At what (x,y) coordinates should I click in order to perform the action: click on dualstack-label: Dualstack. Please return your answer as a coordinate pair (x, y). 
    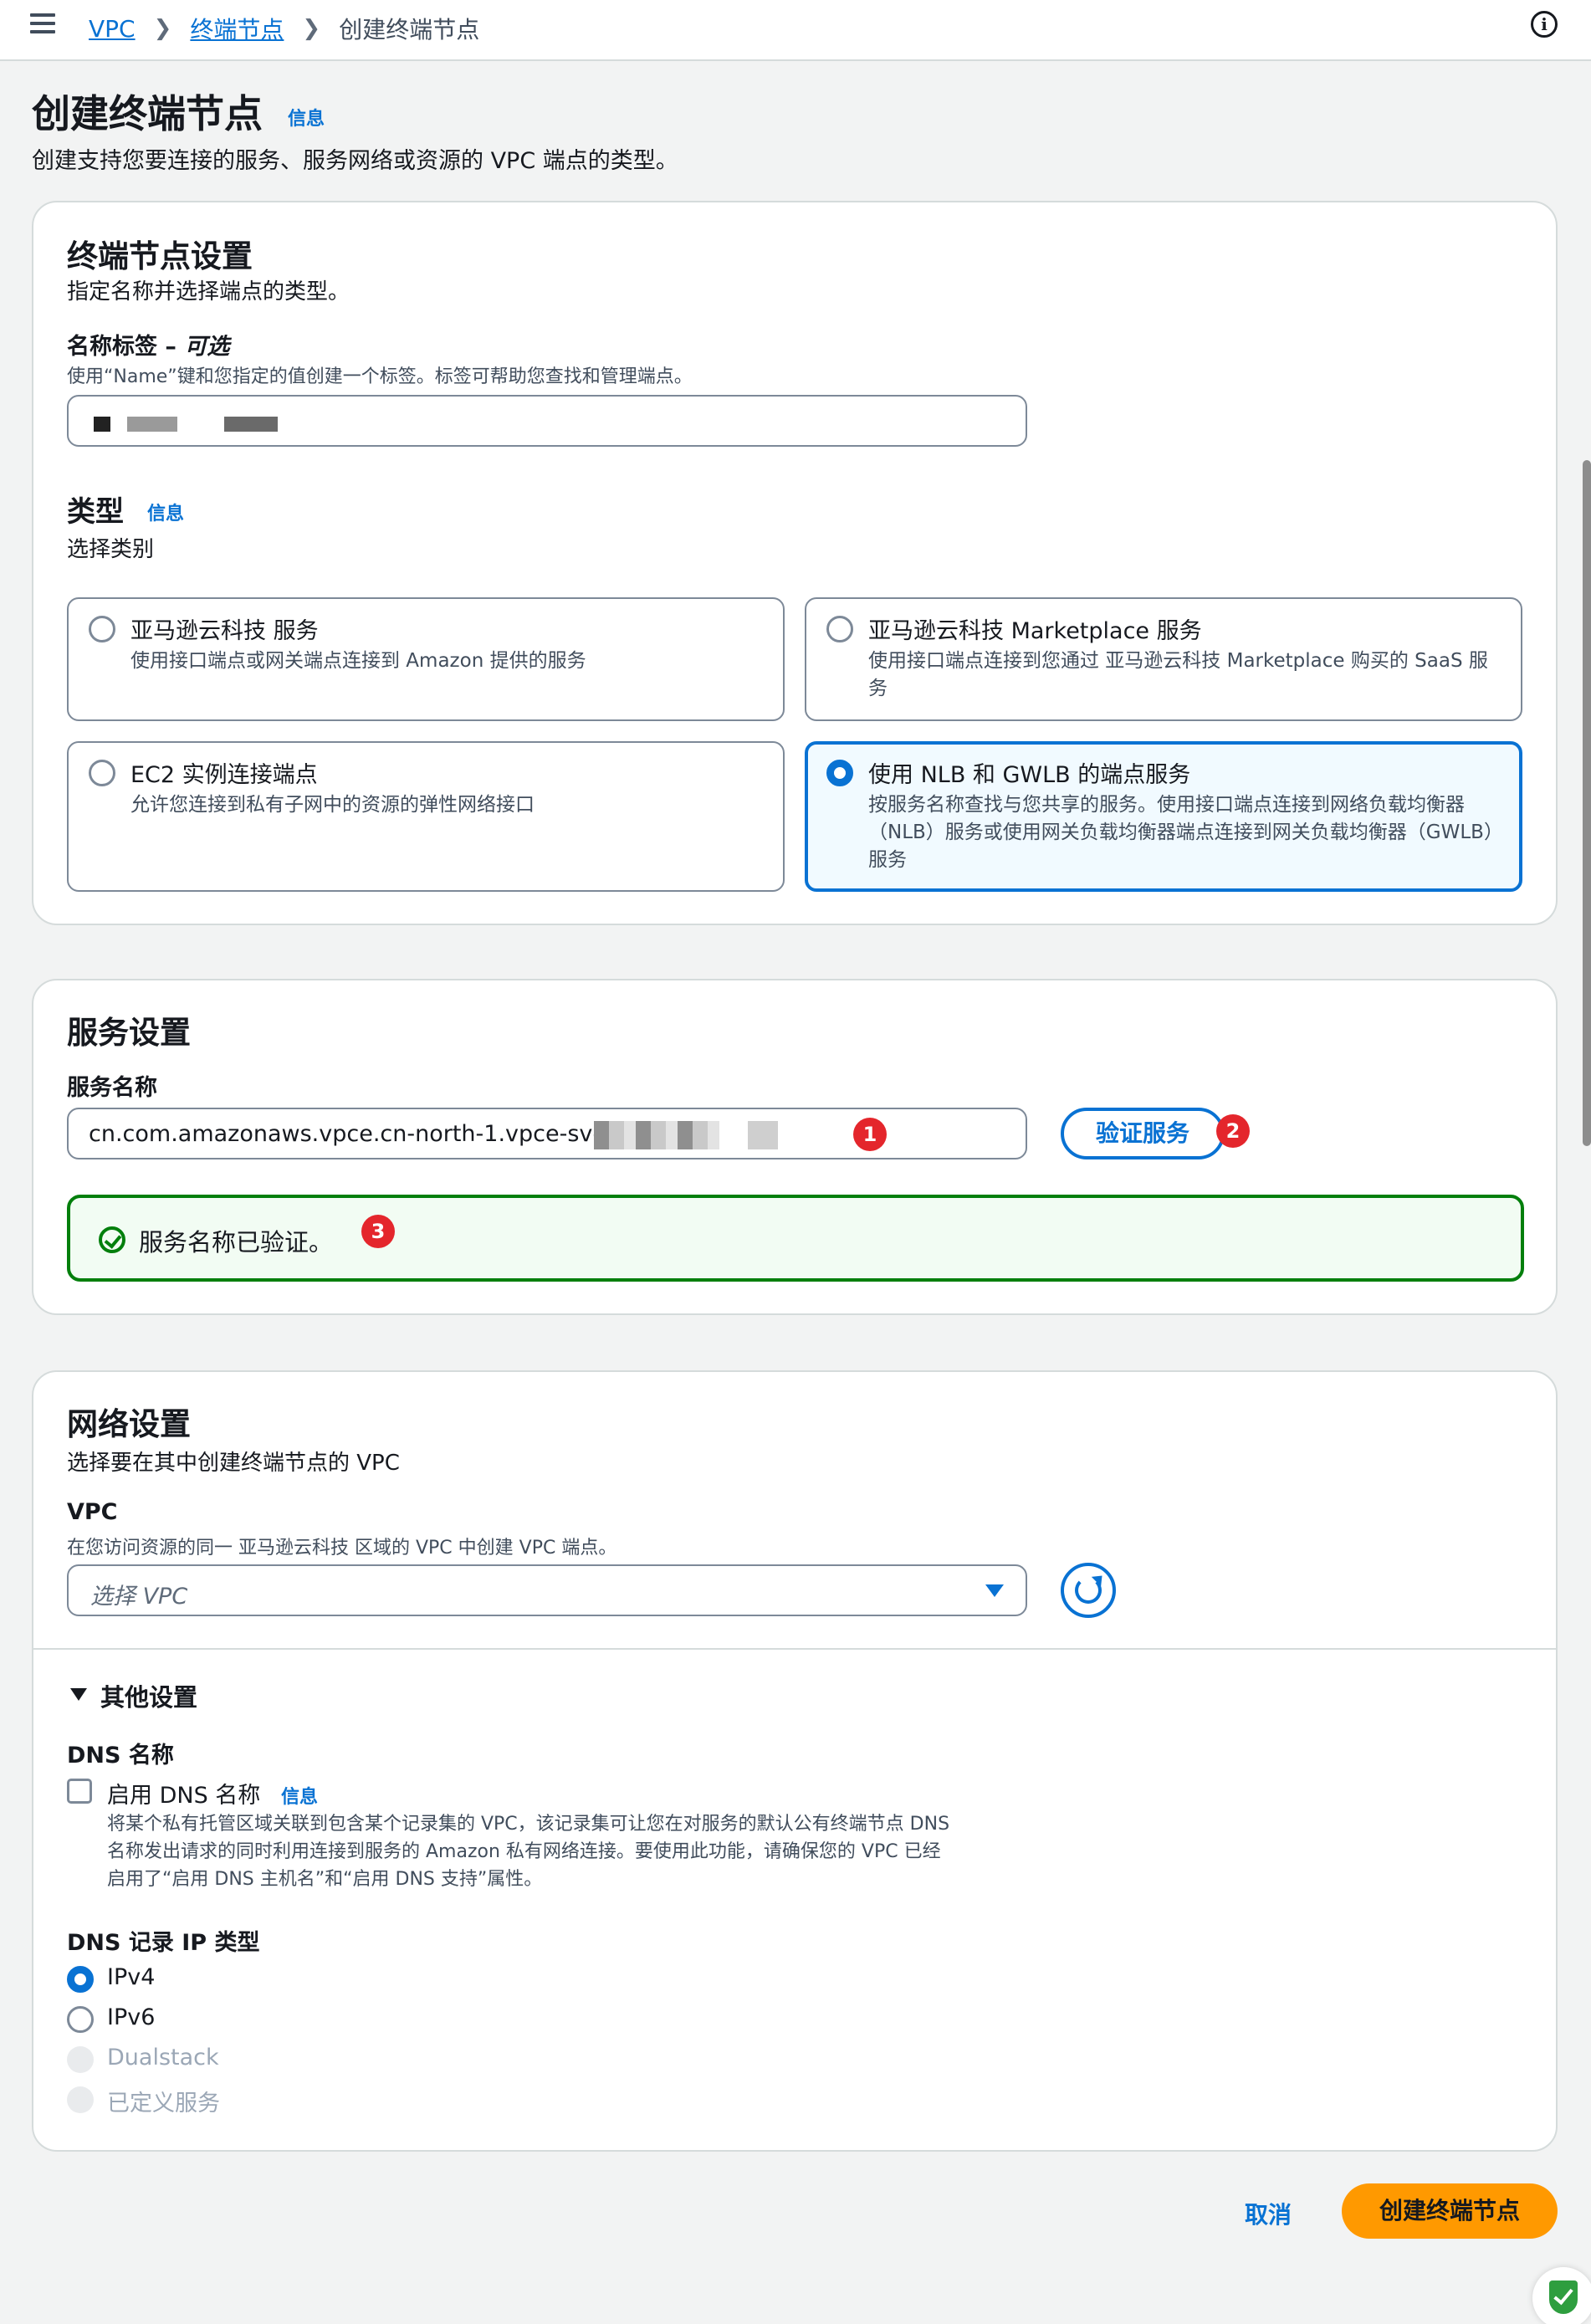
    Looking at the image, I should click on (163, 2058).